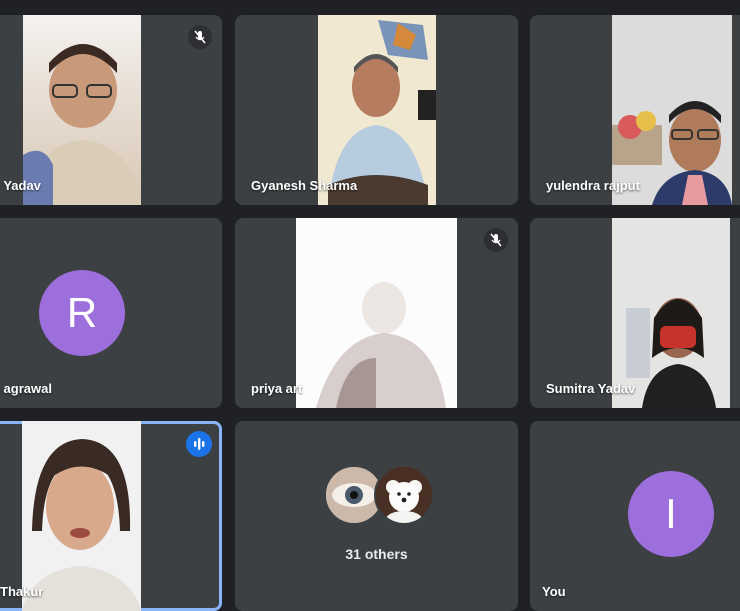 The height and width of the screenshot is (611, 740). I want to click on participant-name: Gyanesh Sharma, so click(304, 185).